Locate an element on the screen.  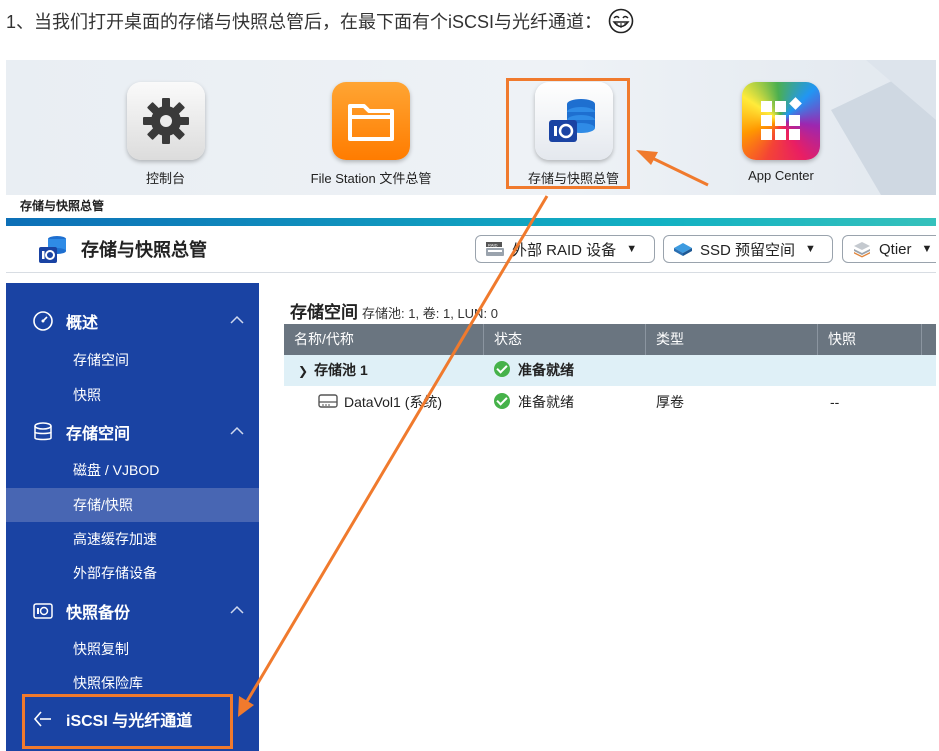
pool-name-cell: ❯ 存储池 1 is located at coordinates (333, 370).